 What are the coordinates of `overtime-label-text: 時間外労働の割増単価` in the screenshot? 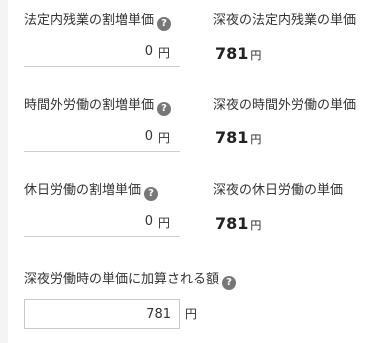 It's located at (89, 105).